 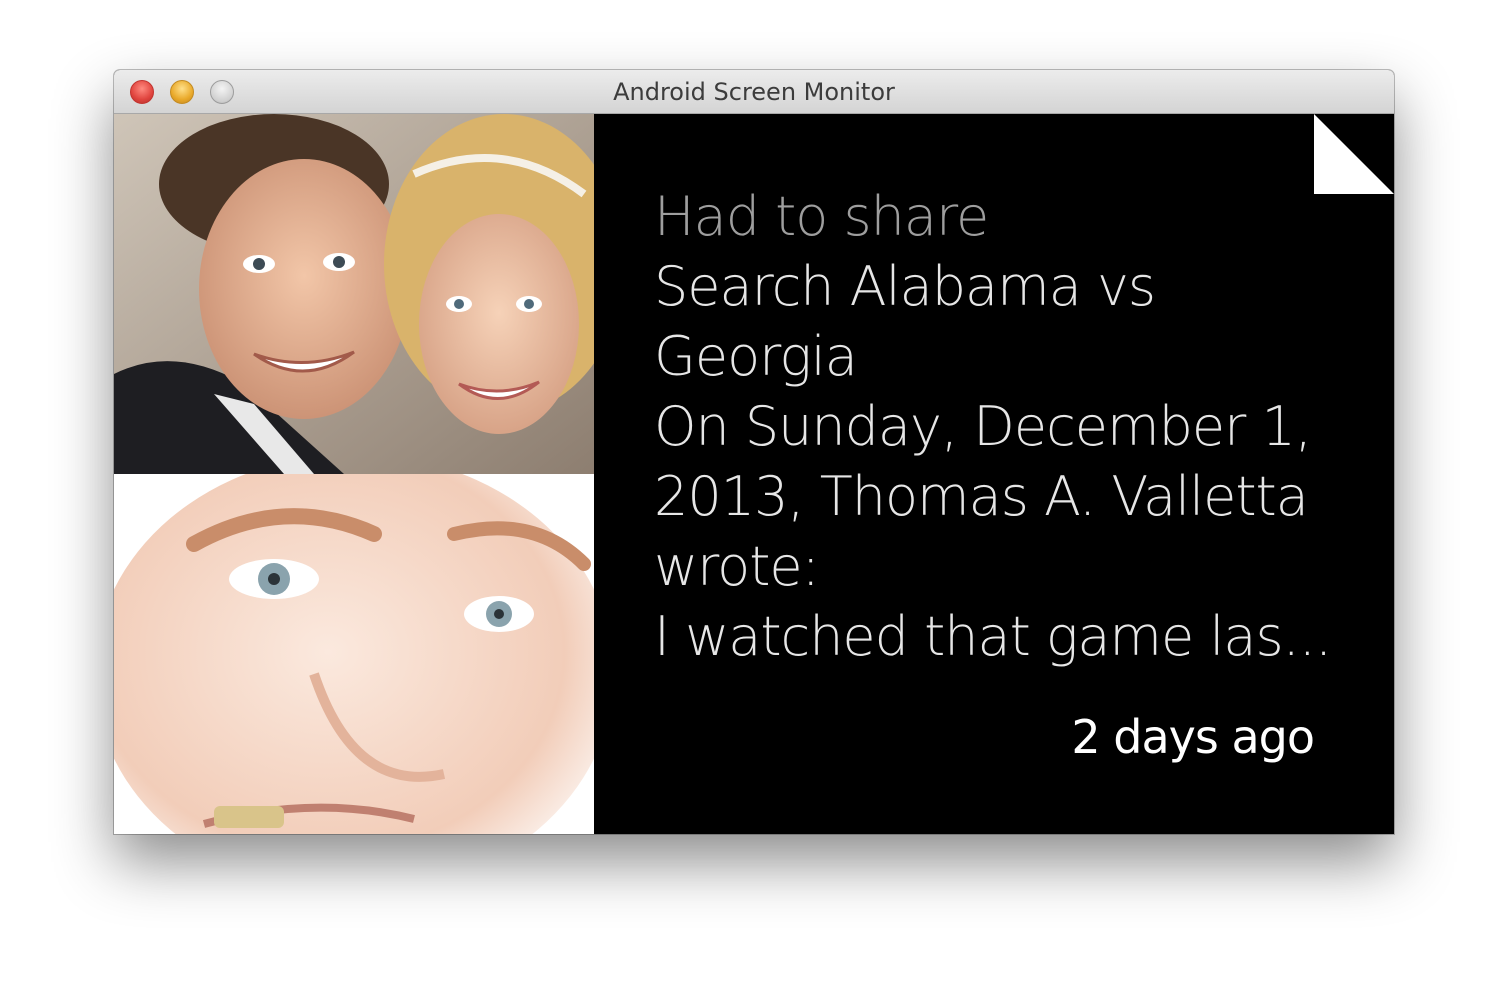 What do you see at coordinates (756, 356) in the screenshot?
I see `card-line: Georgia` at bounding box center [756, 356].